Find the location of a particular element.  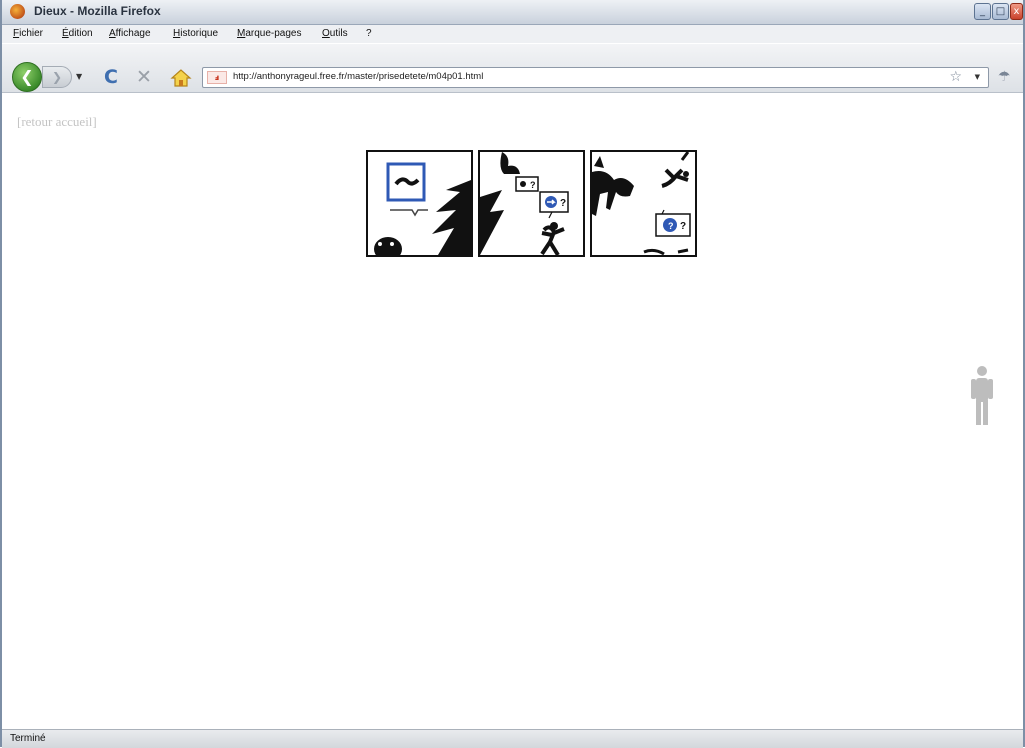

url-dropdown-icon: ▼ is located at coordinates (977, 77).